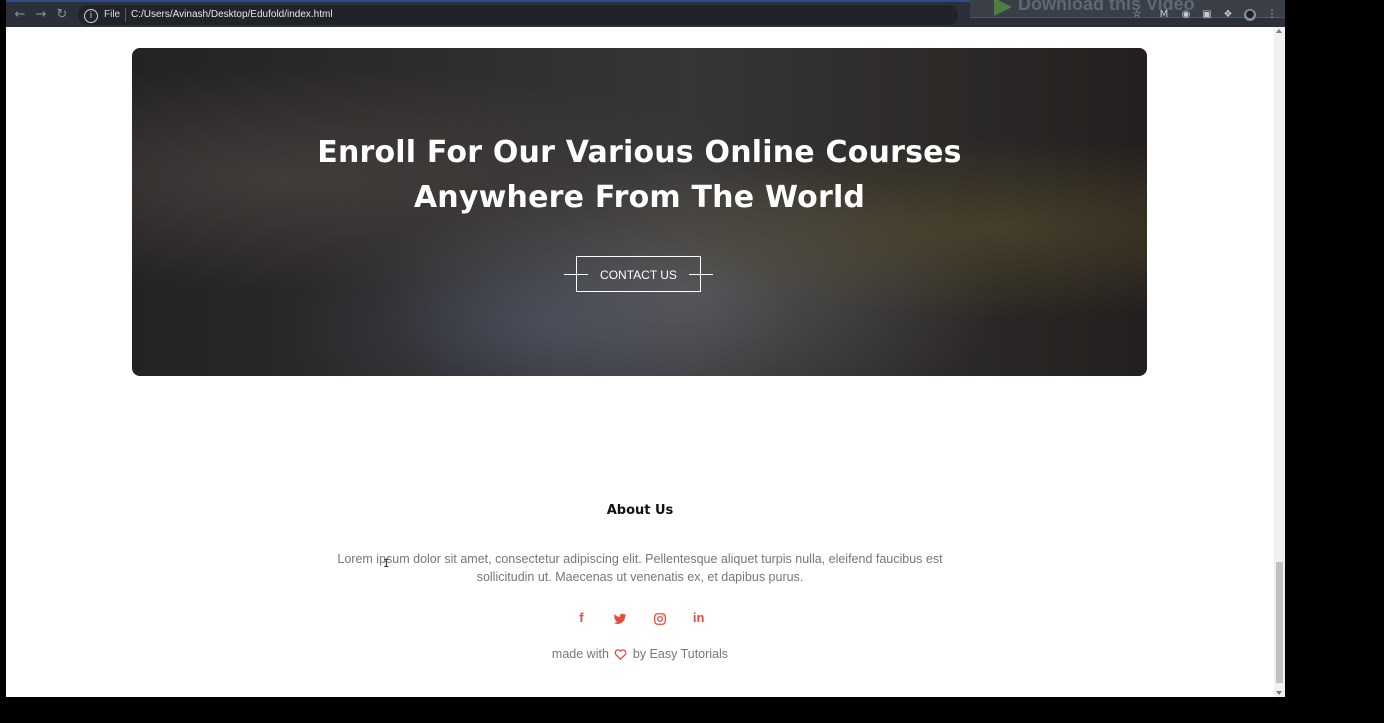 Image resolution: width=1384 pixels, height=723 pixels. What do you see at coordinates (640, 510) in the screenshot?
I see `about-title: About Us` at bounding box center [640, 510].